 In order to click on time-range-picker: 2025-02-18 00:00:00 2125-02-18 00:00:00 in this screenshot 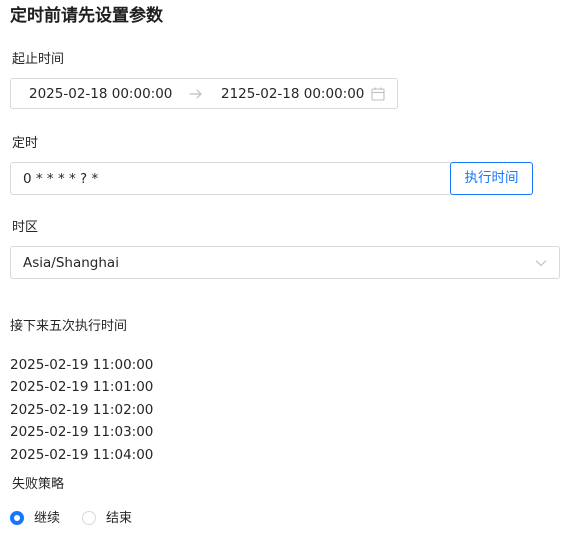, I will do `click(204, 93)`.